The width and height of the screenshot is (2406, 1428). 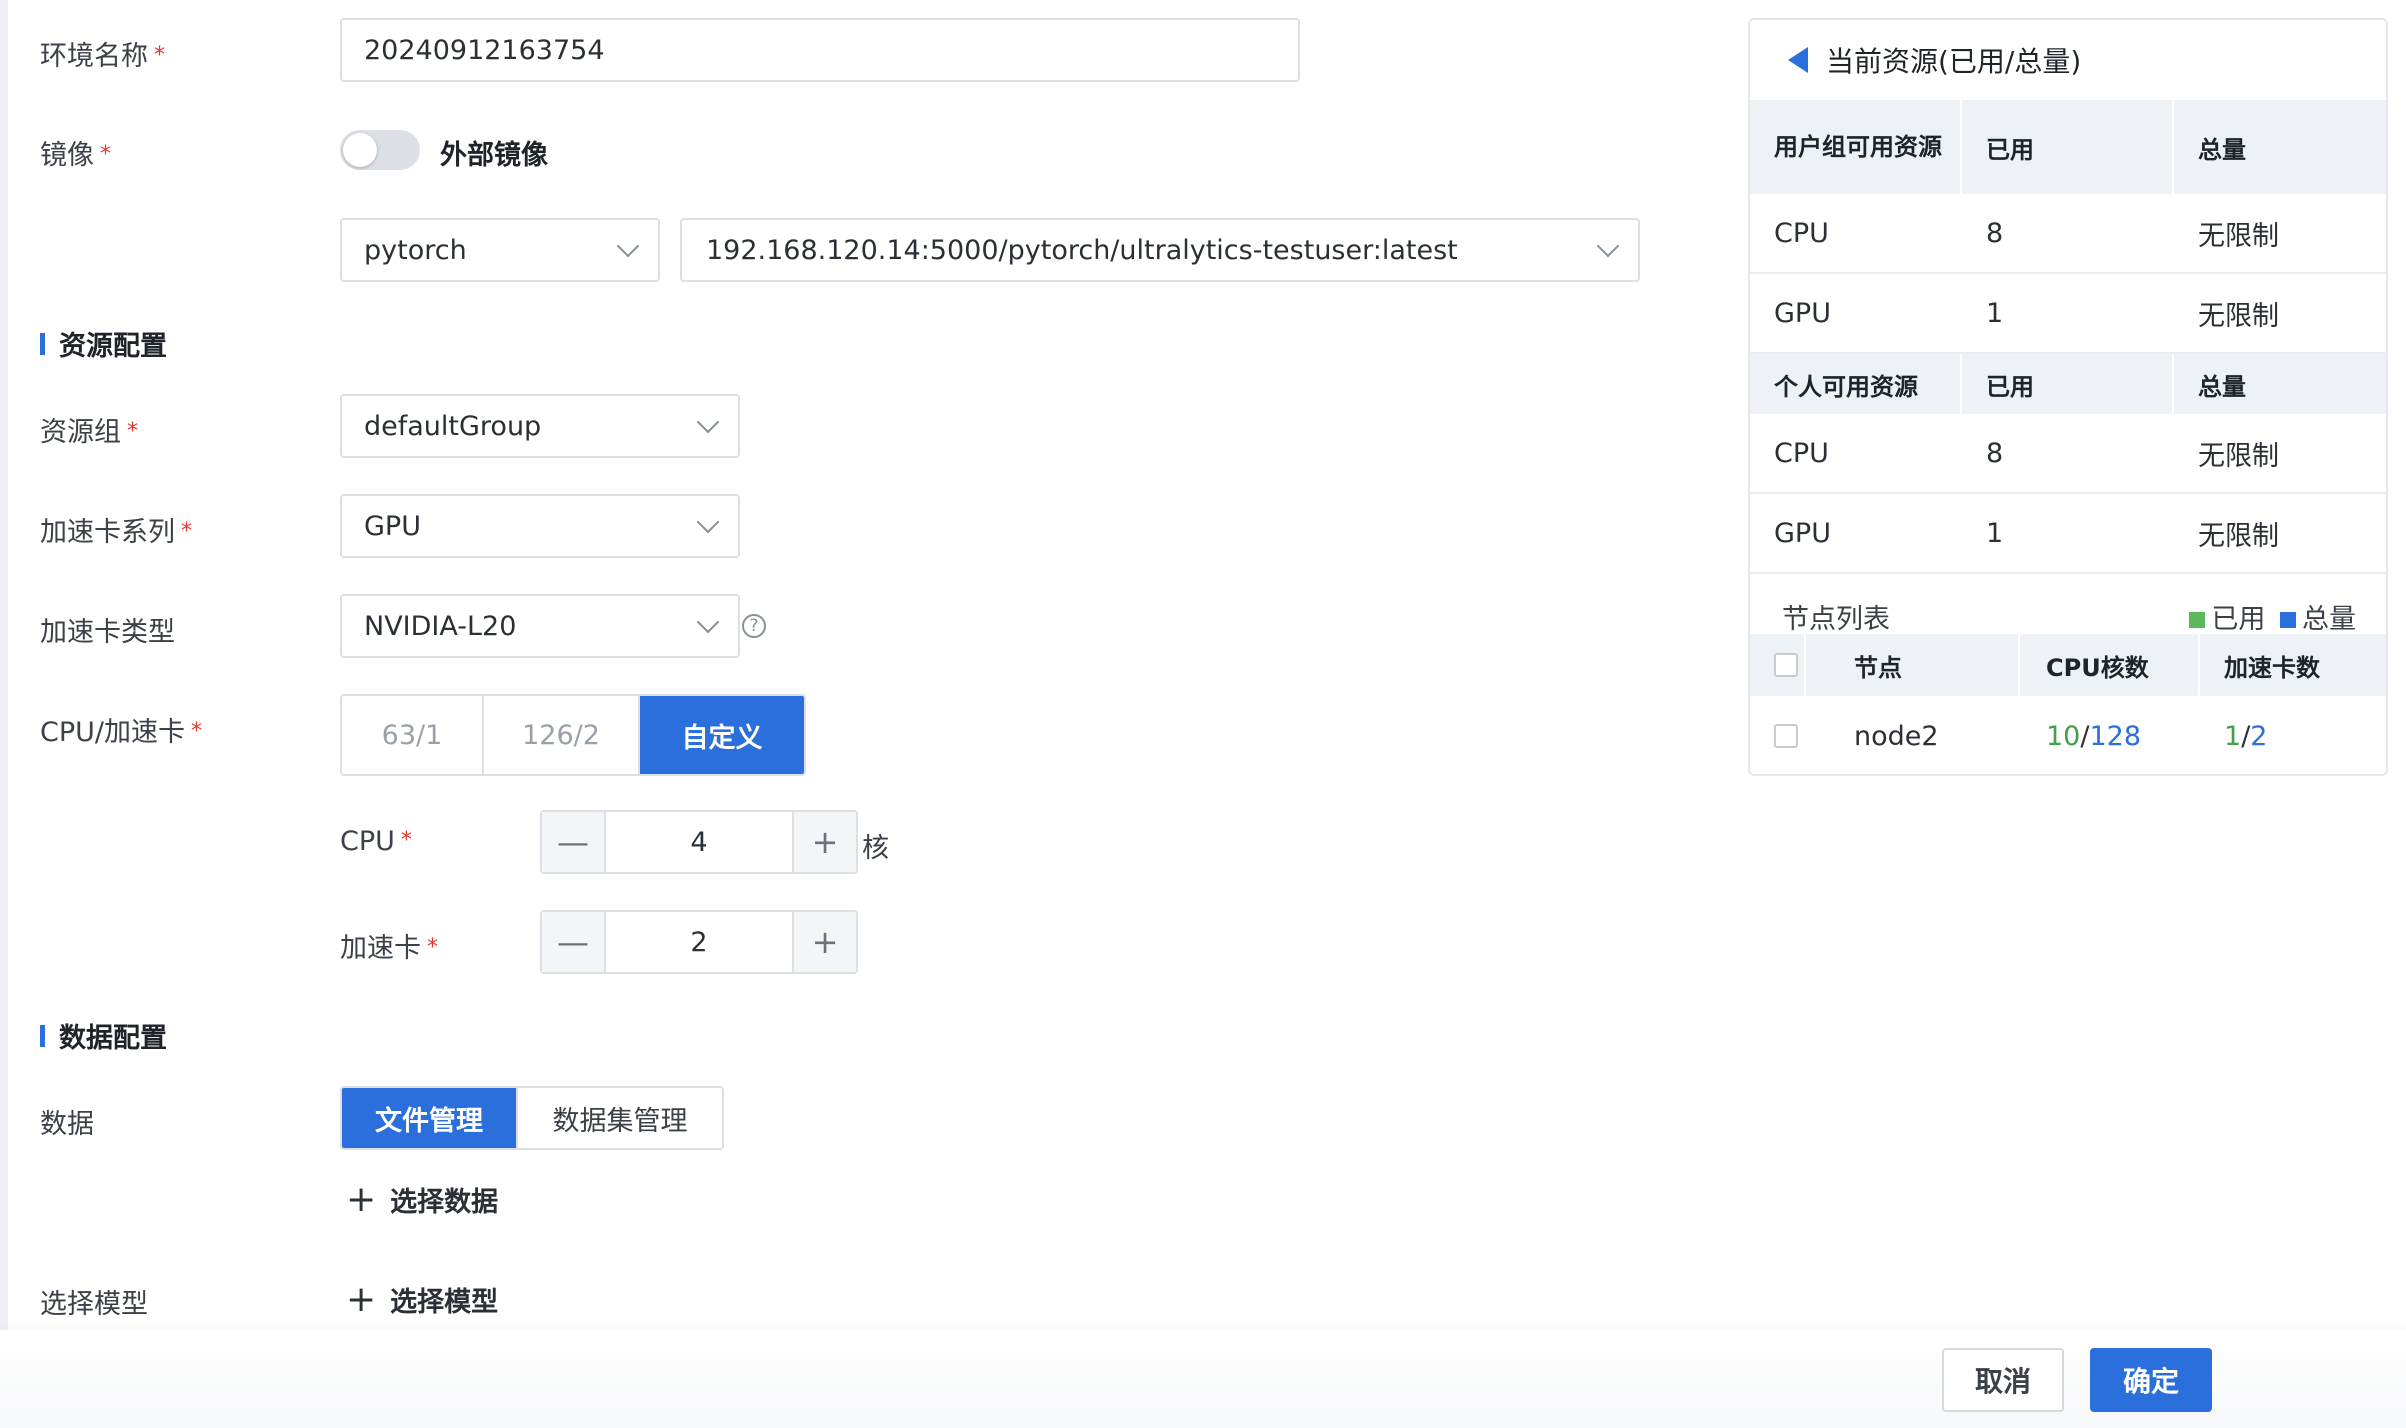 What do you see at coordinates (1913, 665) in the screenshot?
I see `header-cell: 节点` at bounding box center [1913, 665].